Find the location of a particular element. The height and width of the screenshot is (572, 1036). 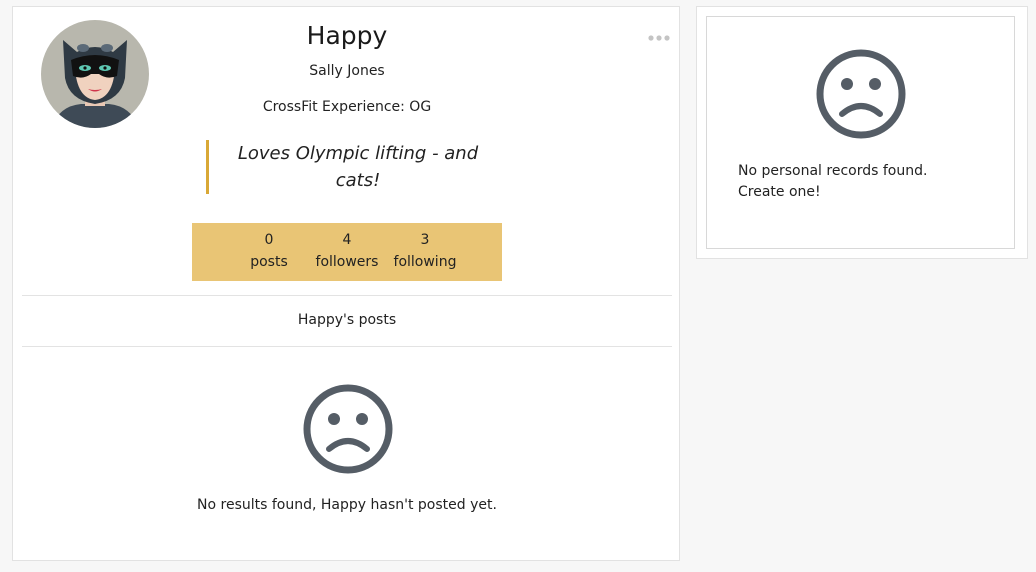

posts-heading: Happy's posts is located at coordinates (347, 320).